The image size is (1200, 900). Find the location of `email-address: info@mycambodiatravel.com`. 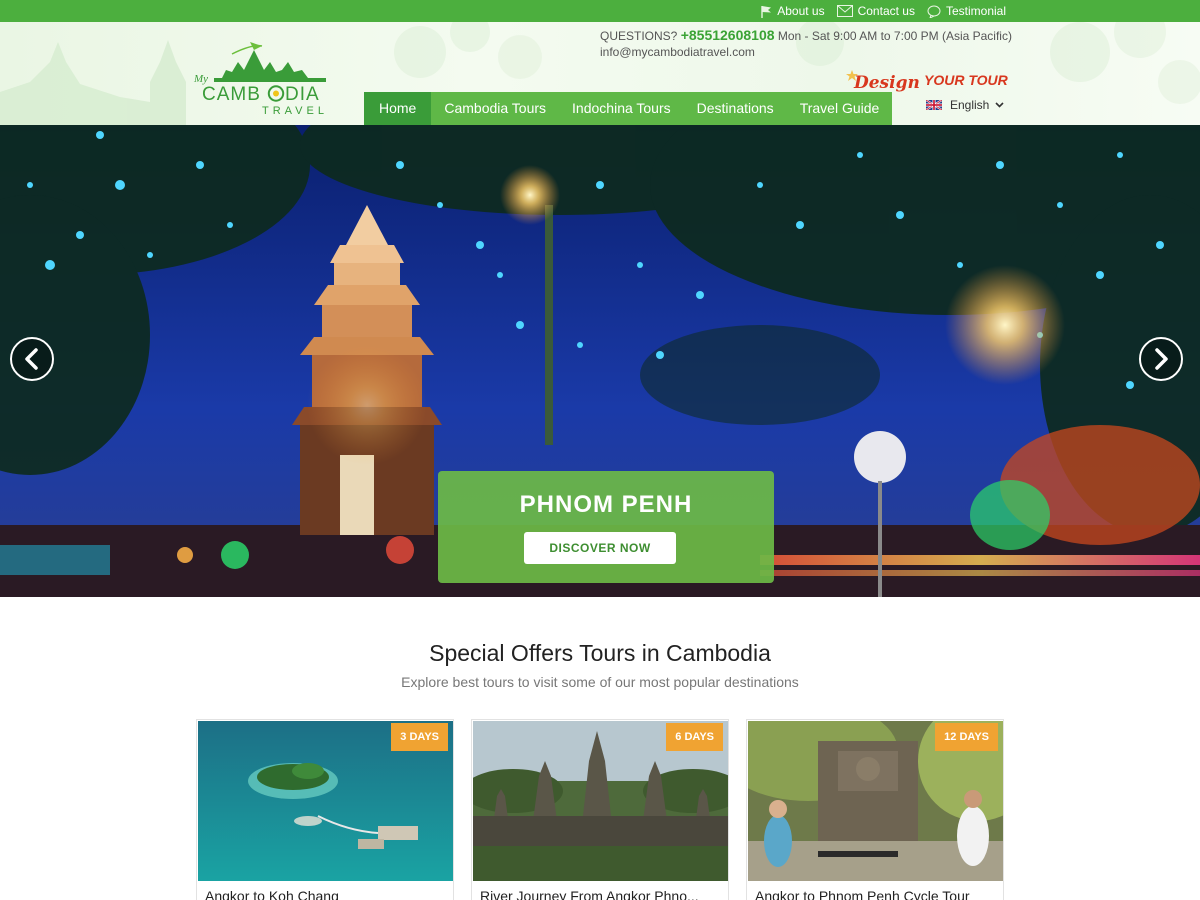

email-address: info@mycambodiatravel.com is located at coordinates (806, 52).